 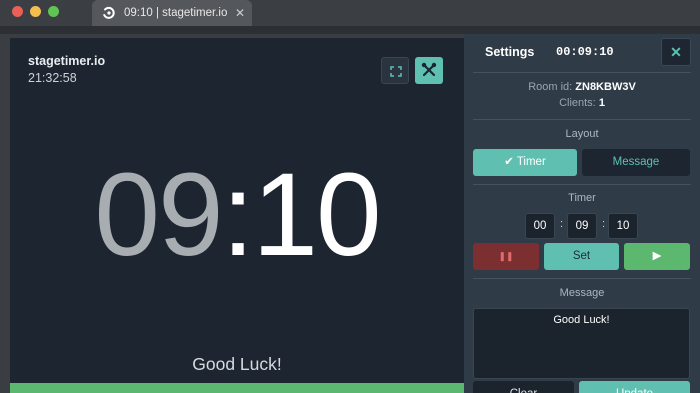 I want to click on play-button: ▶, so click(x=657, y=256).